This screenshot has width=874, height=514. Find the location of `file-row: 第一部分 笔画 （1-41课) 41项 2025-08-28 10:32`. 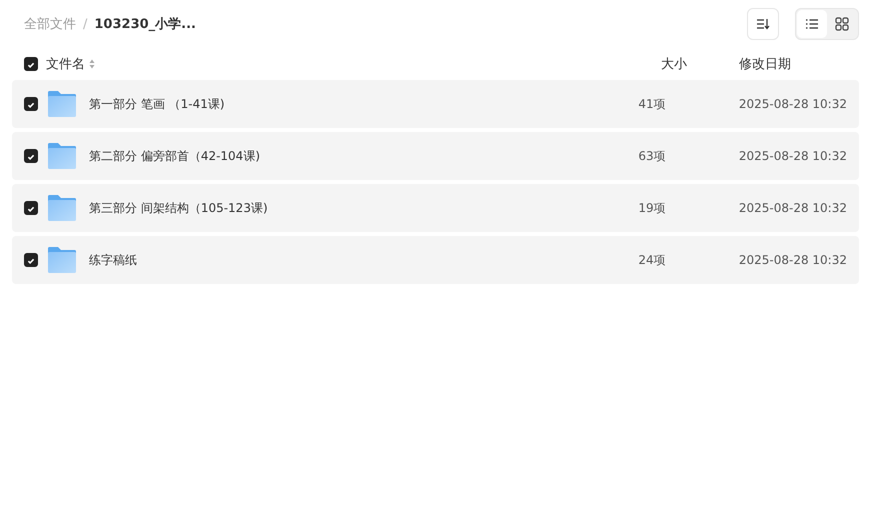

file-row: 第一部分 笔画 （1-41课) 41项 2025-08-28 10:32 is located at coordinates (435, 104).